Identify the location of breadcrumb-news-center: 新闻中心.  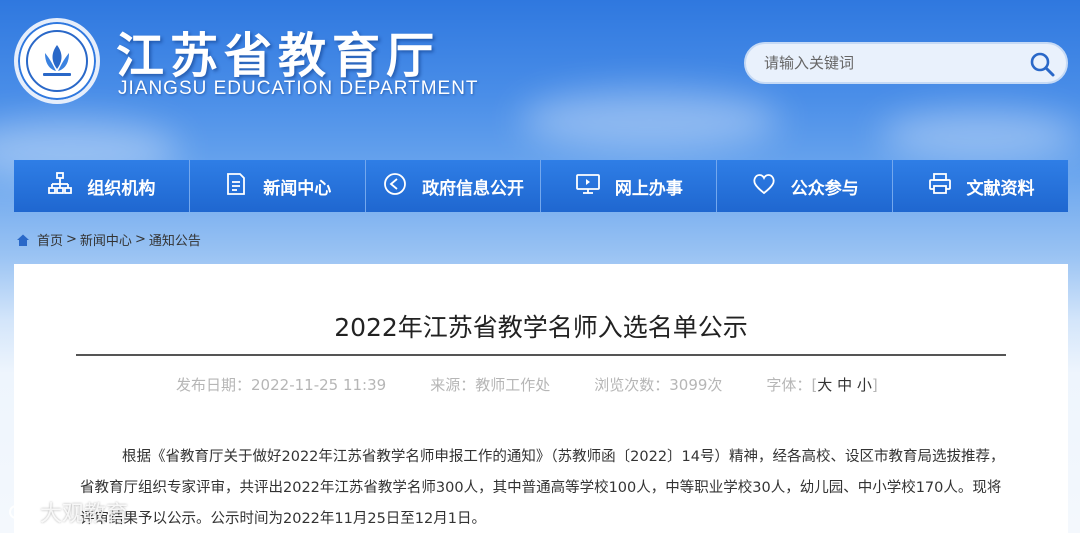
(106, 239).